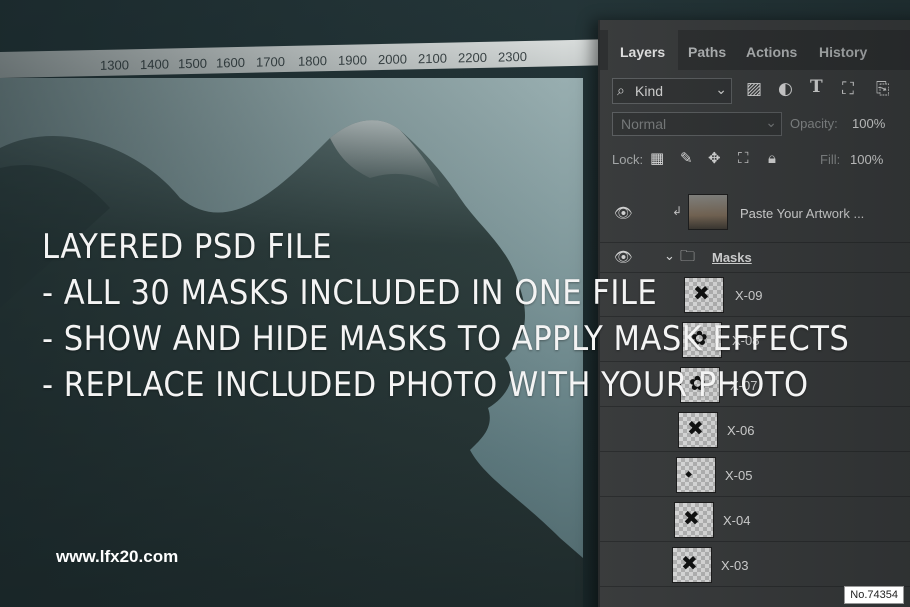 Image resolution: width=910 pixels, height=607 pixels. I want to click on website-url: www.lfx20.com, so click(117, 556).